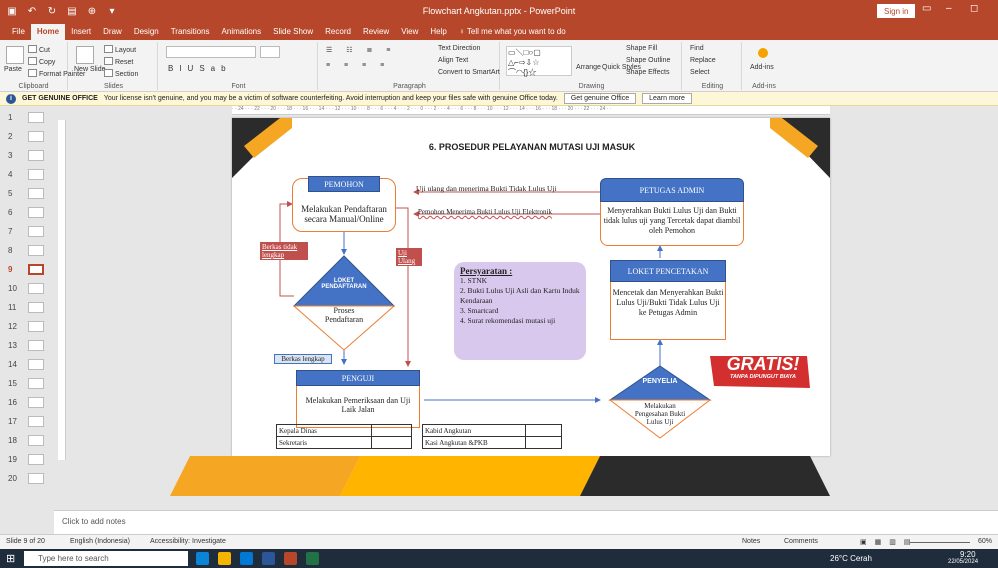 This screenshot has height=568, width=998. I want to click on sign-in-button: Sign in, so click(896, 11).